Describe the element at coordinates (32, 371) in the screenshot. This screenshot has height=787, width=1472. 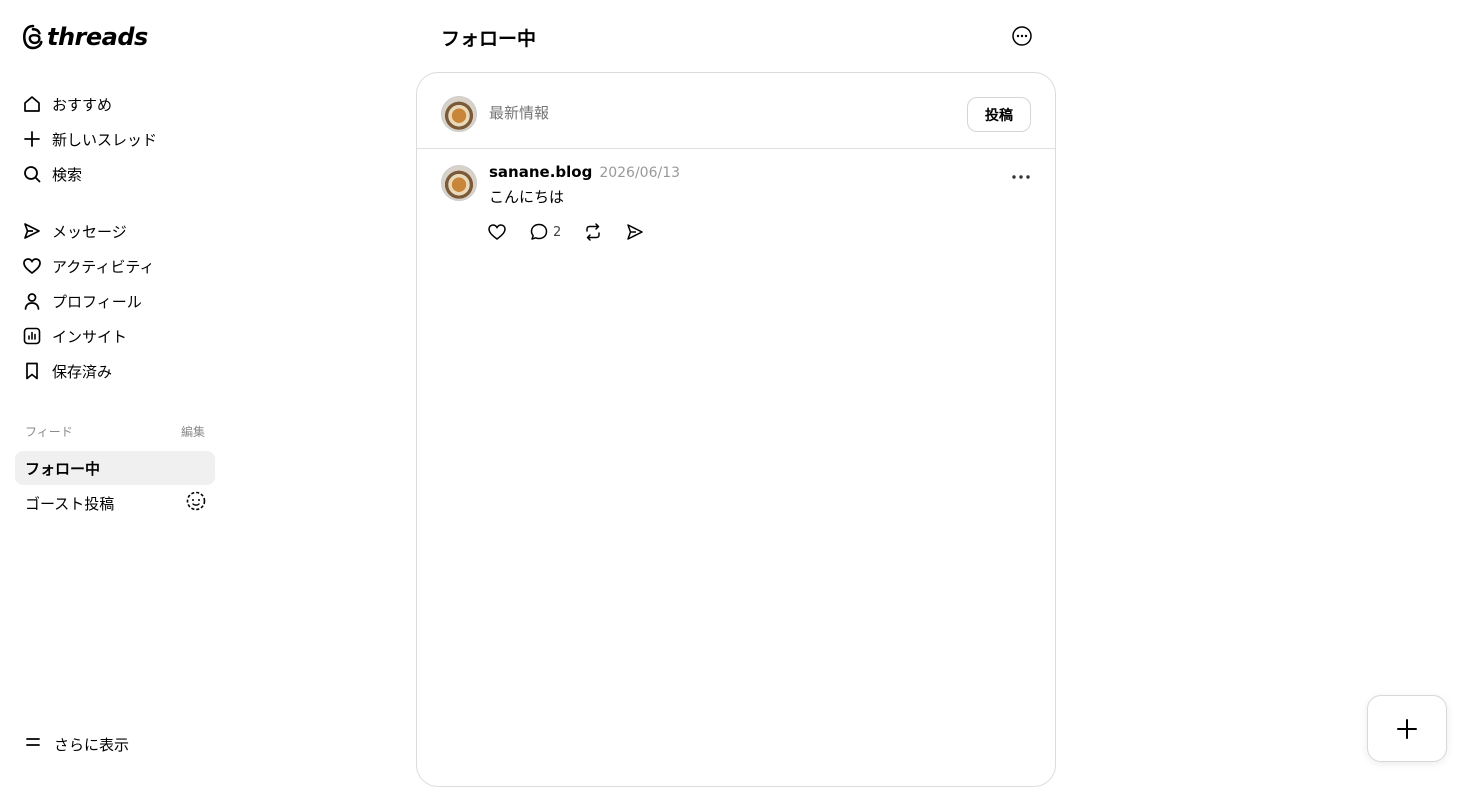
I see `bookmark-icon` at that location.